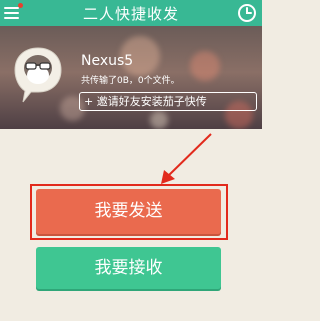 Image resolution: width=320 pixels, height=321 pixels. I want to click on device-name: Nexus5, so click(107, 61).